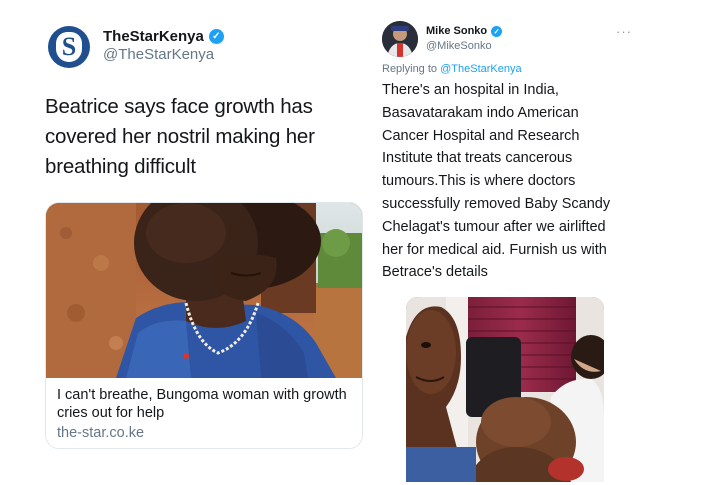  Describe the element at coordinates (101, 433) in the screenshot. I see `card-domain: the-star.co.ke` at that location.